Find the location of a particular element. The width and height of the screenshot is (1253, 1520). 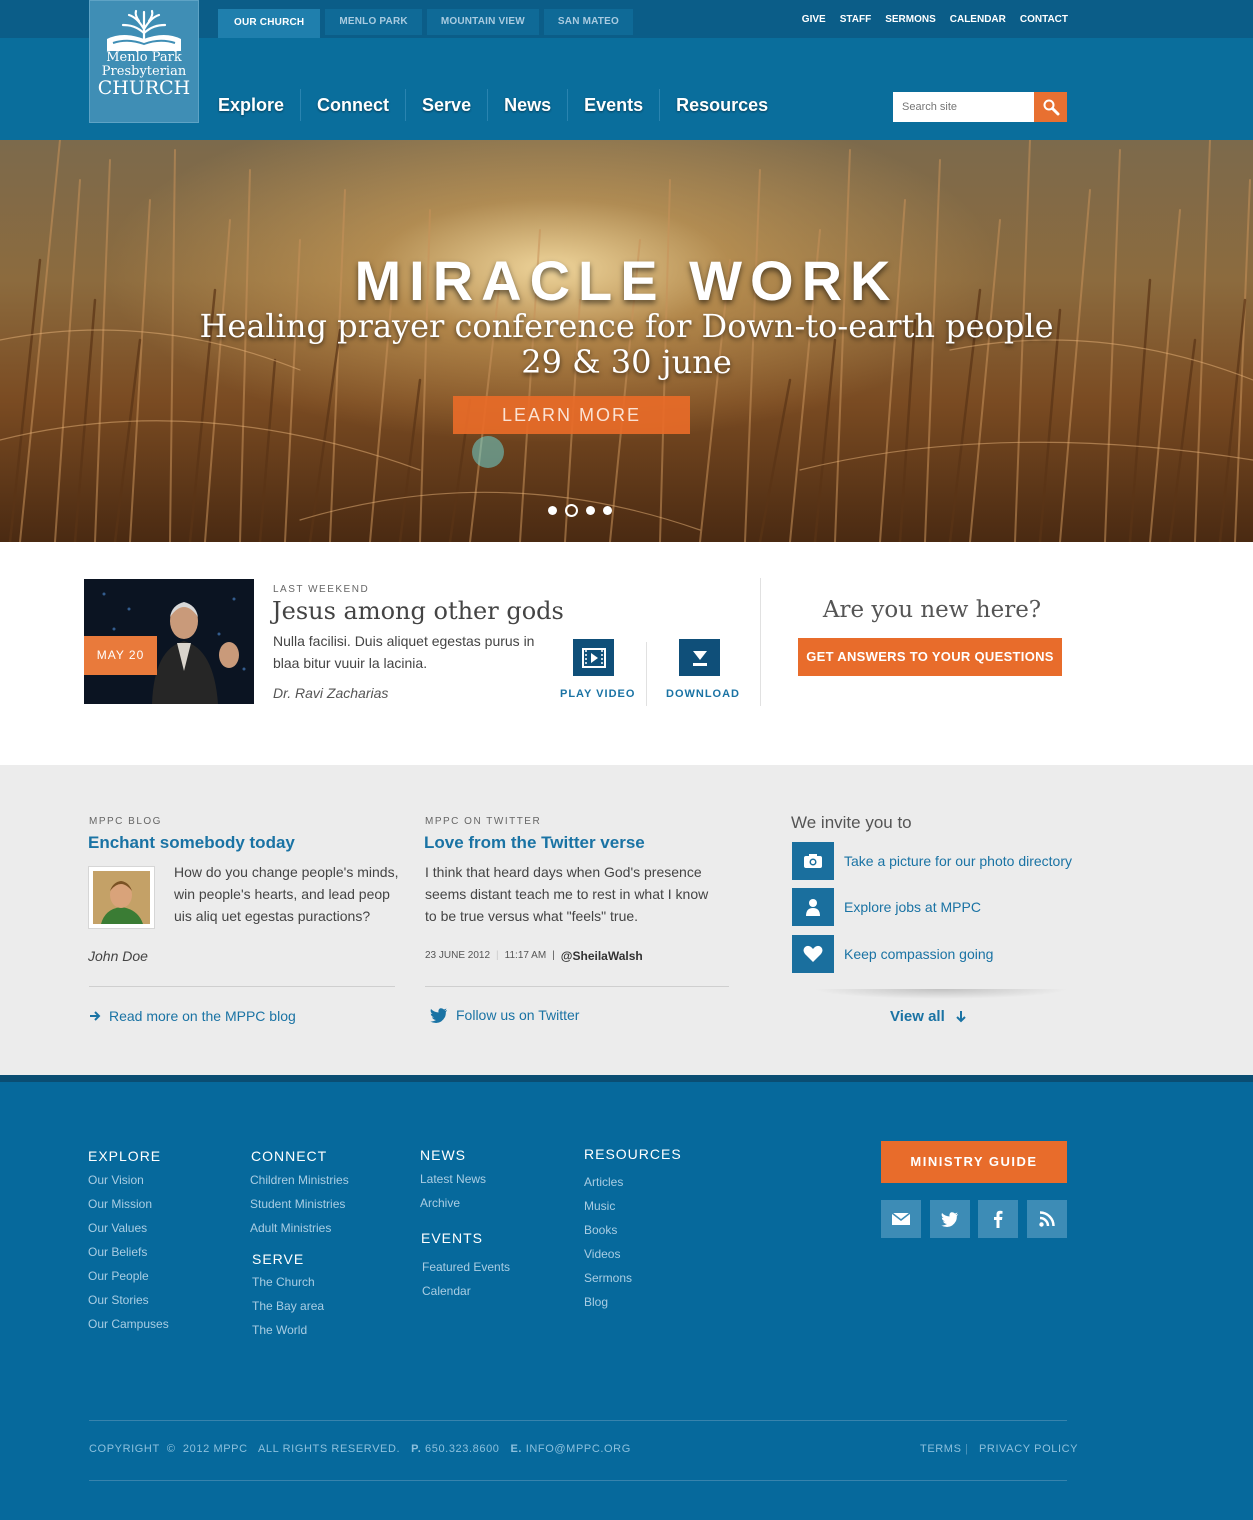

invite-item-photo-directory: Take a picture for our photo directory is located at coordinates (932, 861).